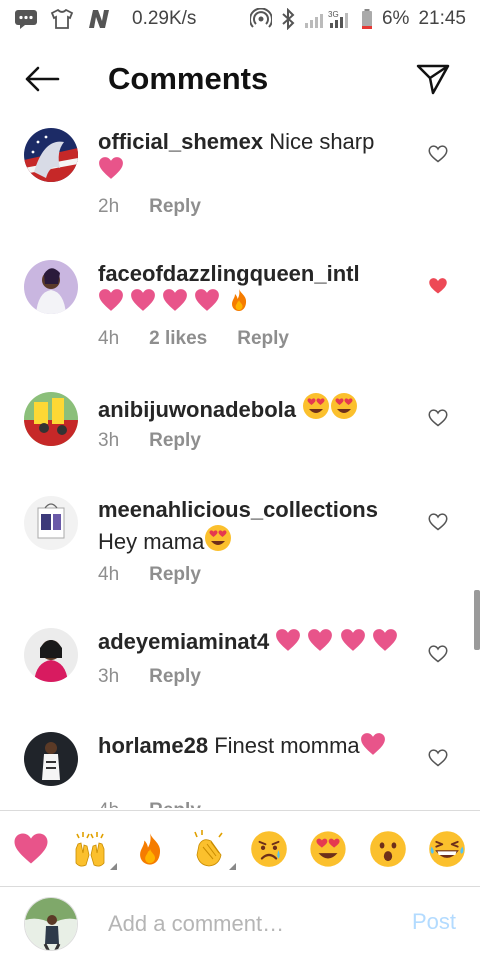 Image resolution: width=480 pixels, height=960 pixels. I want to click on arrow-left-icon, so click(42, 79).